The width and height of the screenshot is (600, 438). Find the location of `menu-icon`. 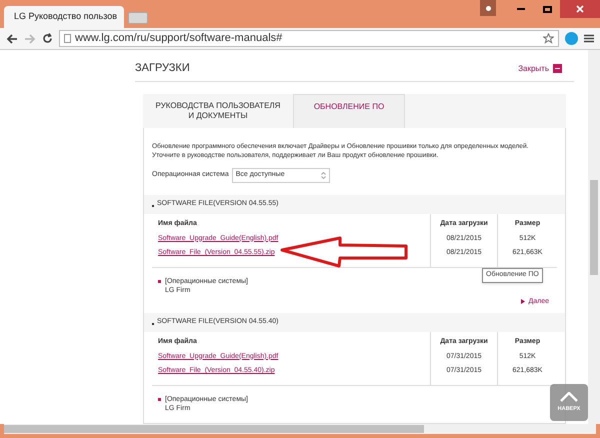

menu-icon is located at coordinates (589, 38).